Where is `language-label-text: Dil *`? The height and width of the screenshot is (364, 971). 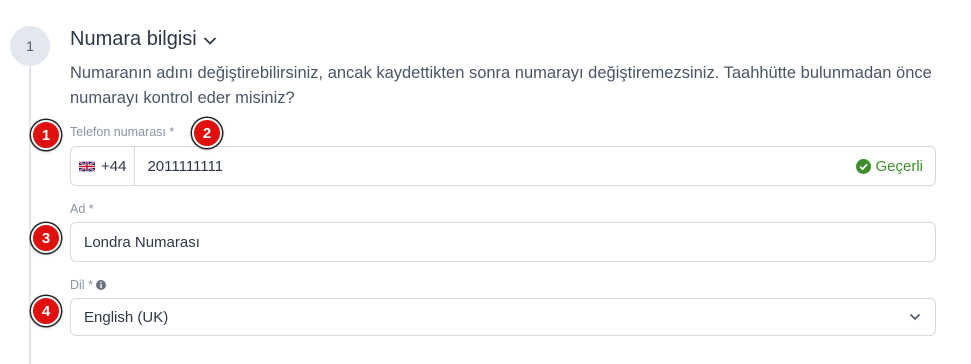
language-label-text: Dil * is located at coordinates (81, 285).